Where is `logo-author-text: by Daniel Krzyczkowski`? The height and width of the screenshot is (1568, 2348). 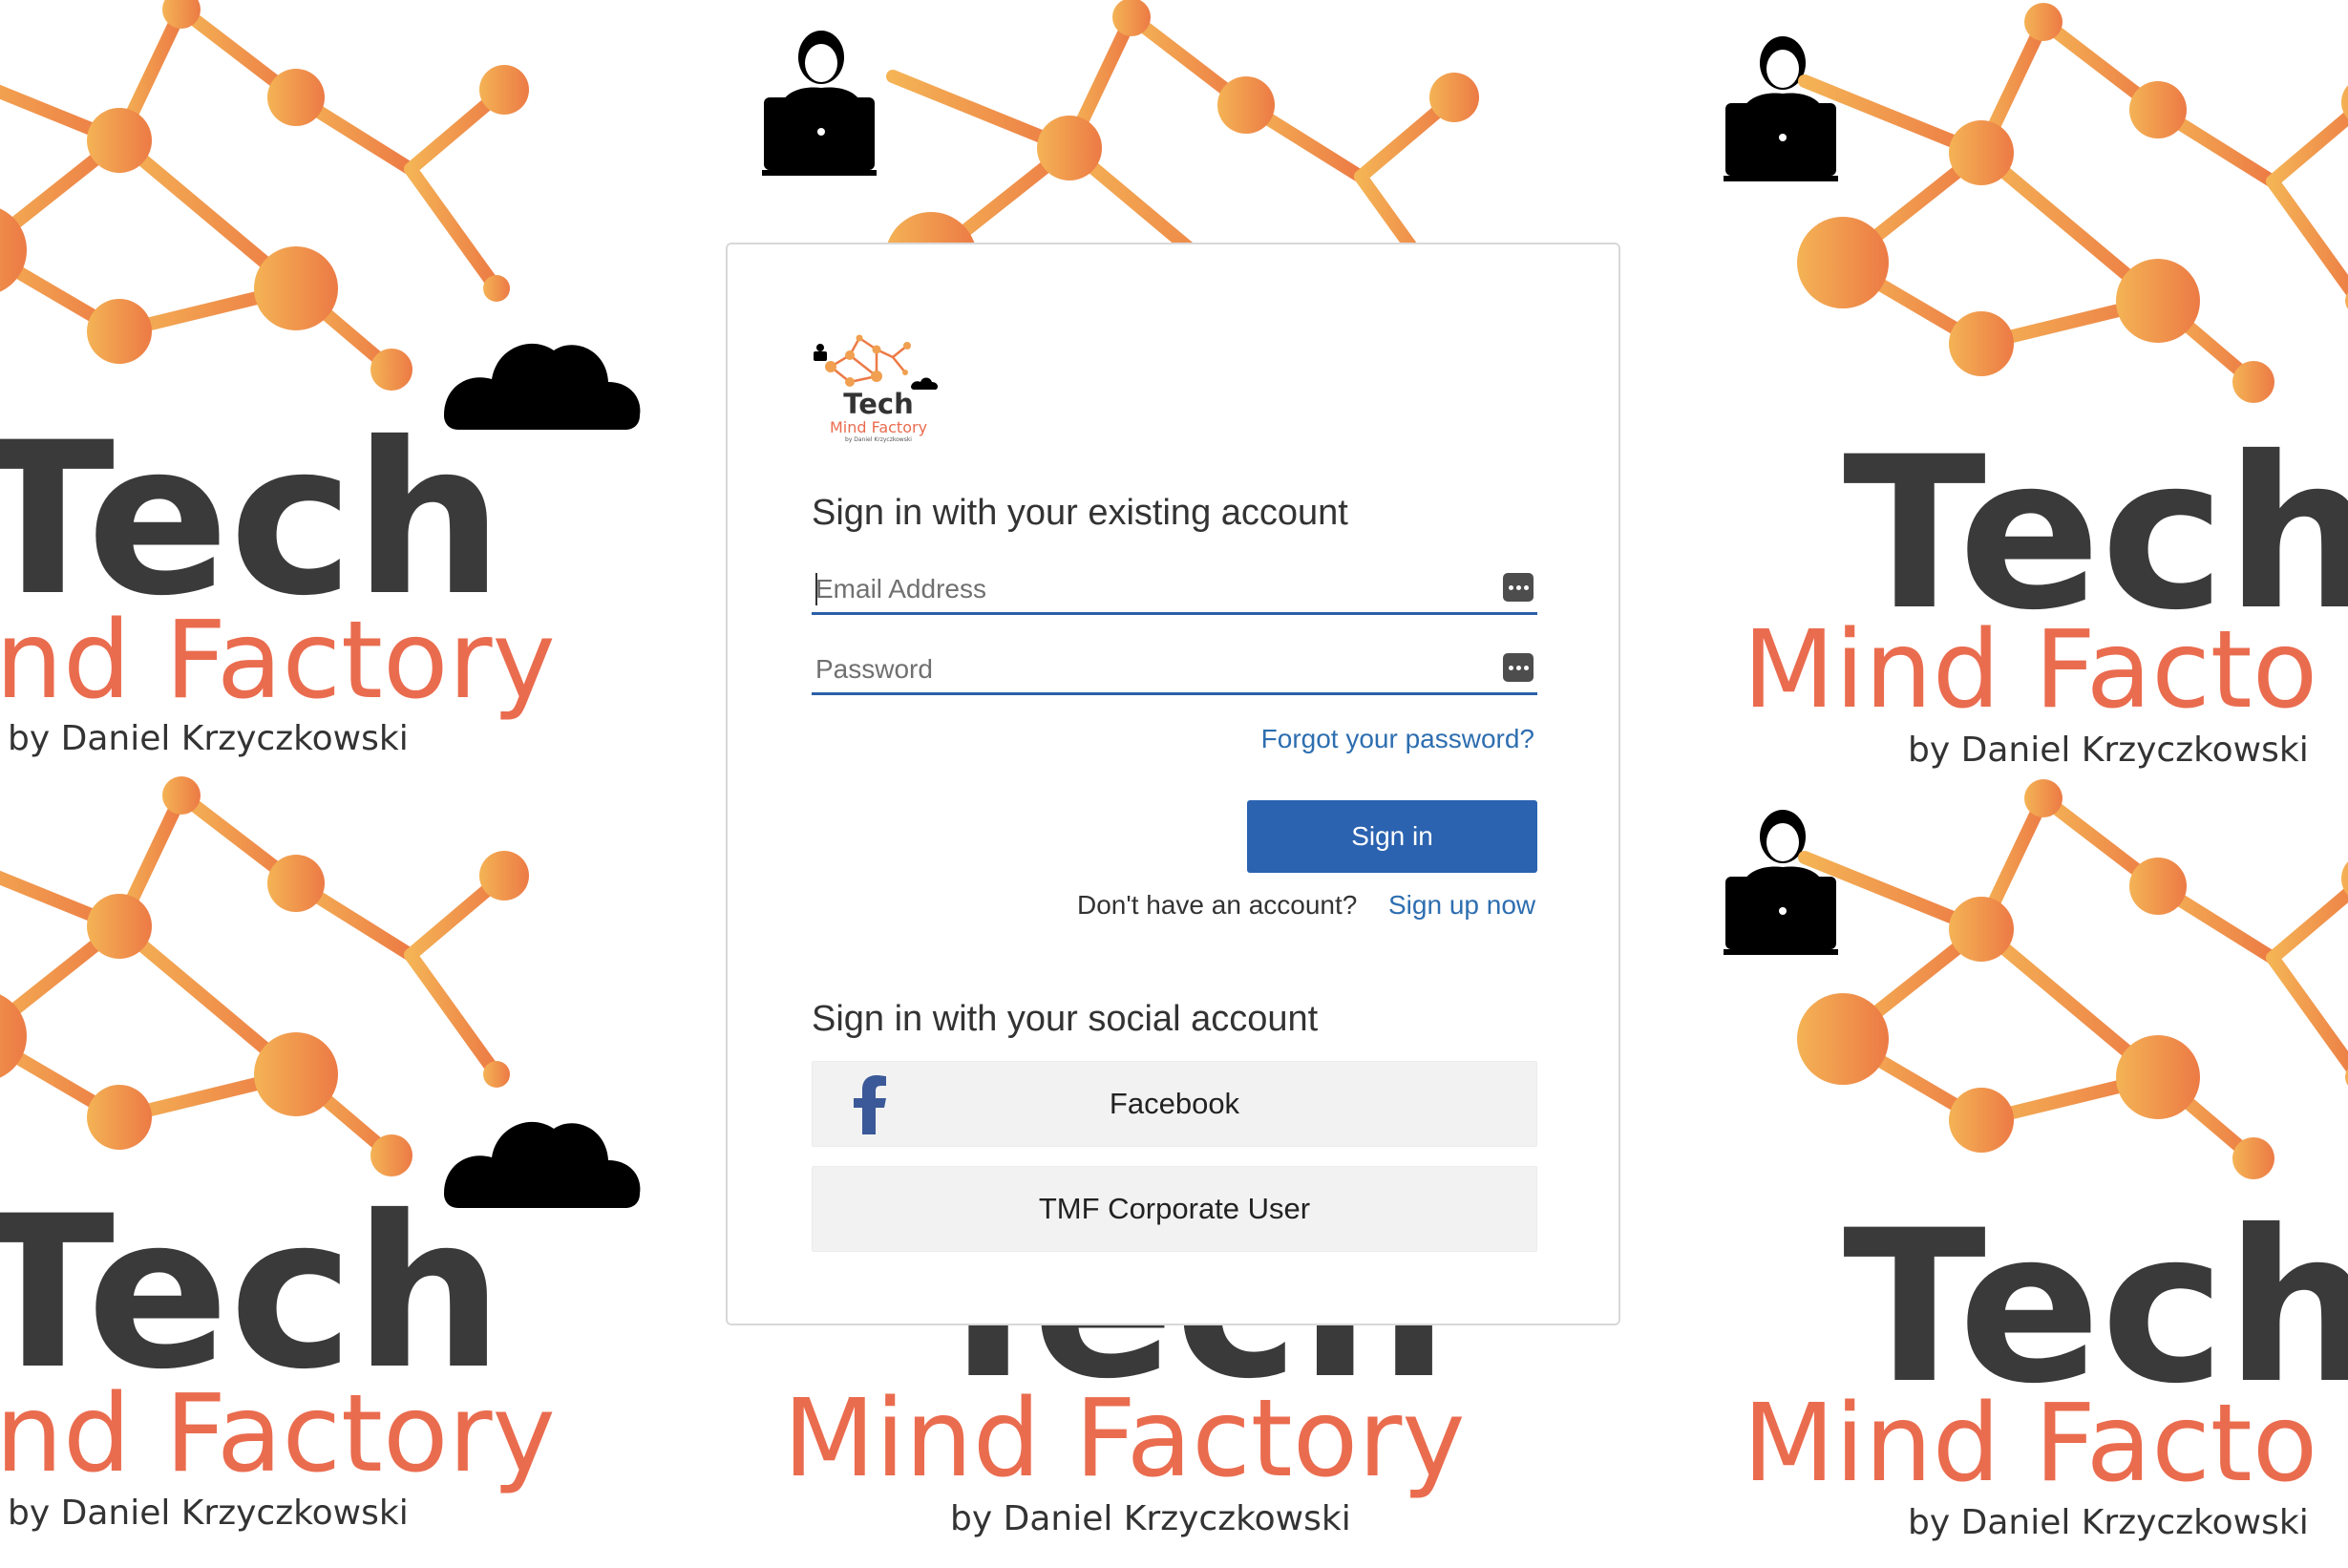 logo-author-text: by Daniel Krzyczkowski is located at coordinates (878, 439).